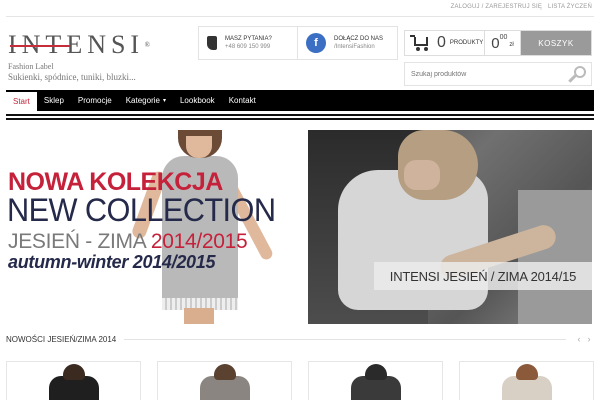 The height and width of the screenshot is (400, 600). Describe the element at coordinates (579, 339) in the screenshot. I see `chevron-left-icon: ‹` at that location.